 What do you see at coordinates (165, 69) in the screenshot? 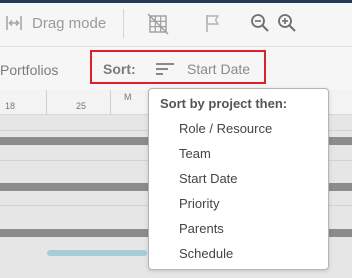
I see `sort-icon` at bounding box center [165, 69].